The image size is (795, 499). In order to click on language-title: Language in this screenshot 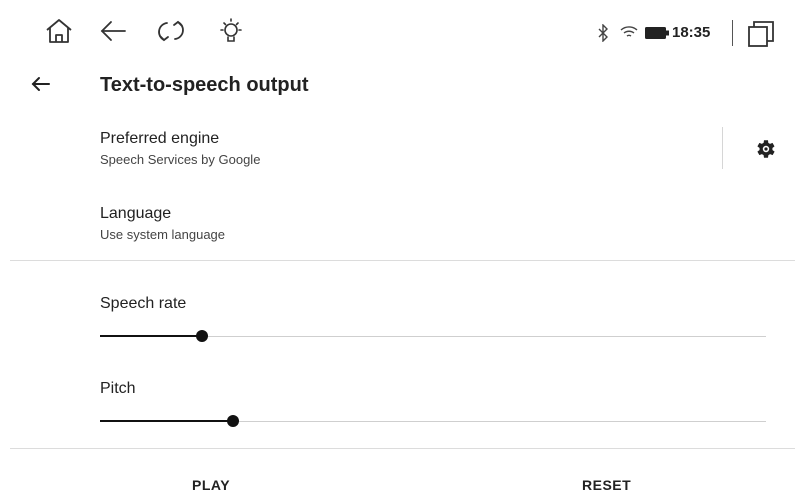, I will do `click(136, 213)`.